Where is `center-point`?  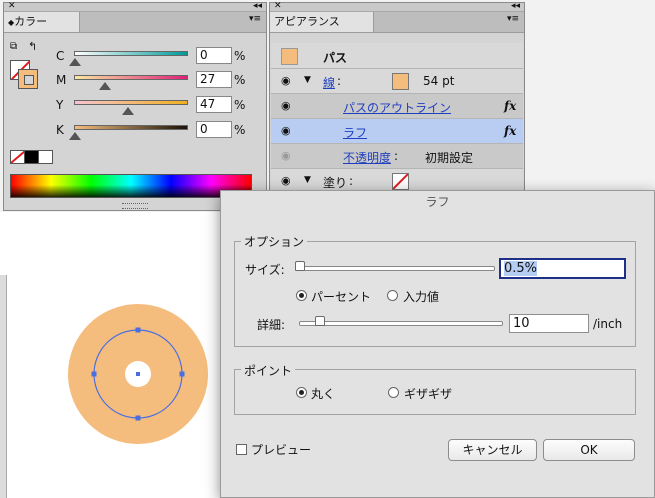
center-point is located at coordinates (138, 374).